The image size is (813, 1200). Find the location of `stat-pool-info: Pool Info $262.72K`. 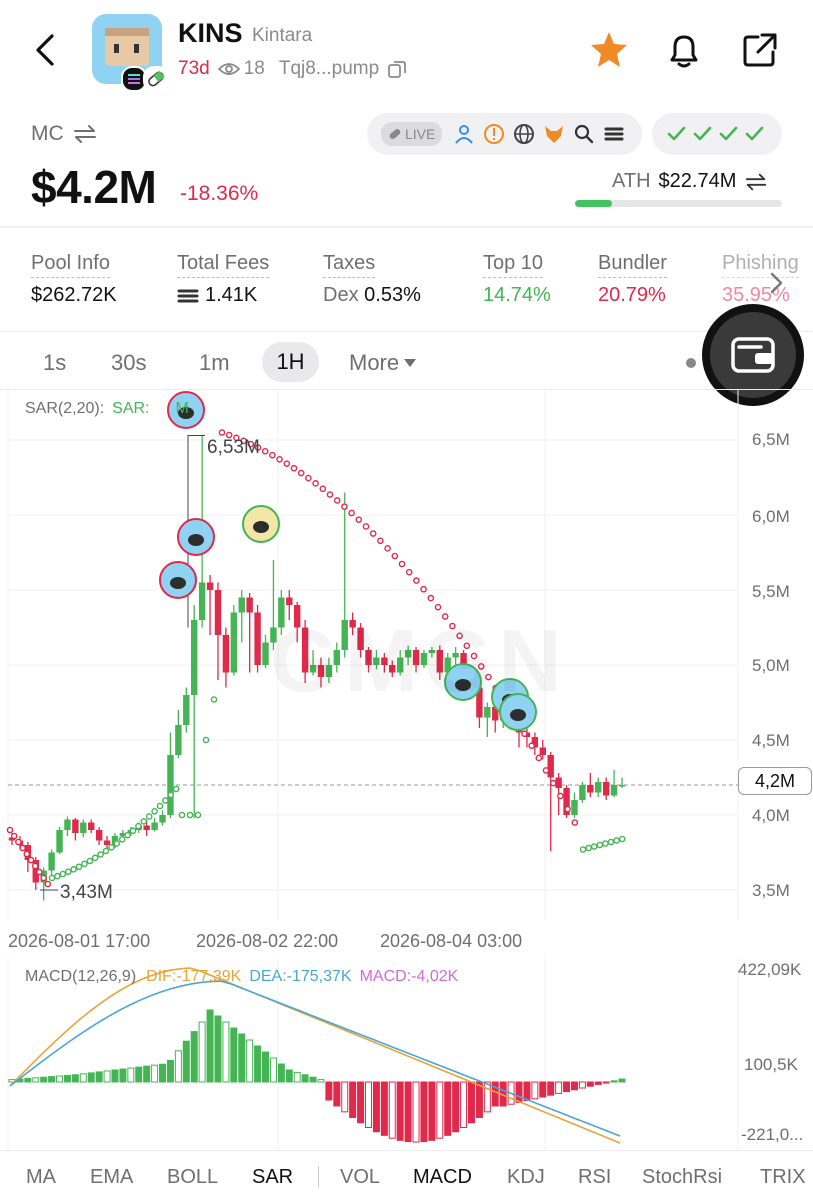

stat-pool-info: Pool Info $262.72K is located at coordinates (74, 279).